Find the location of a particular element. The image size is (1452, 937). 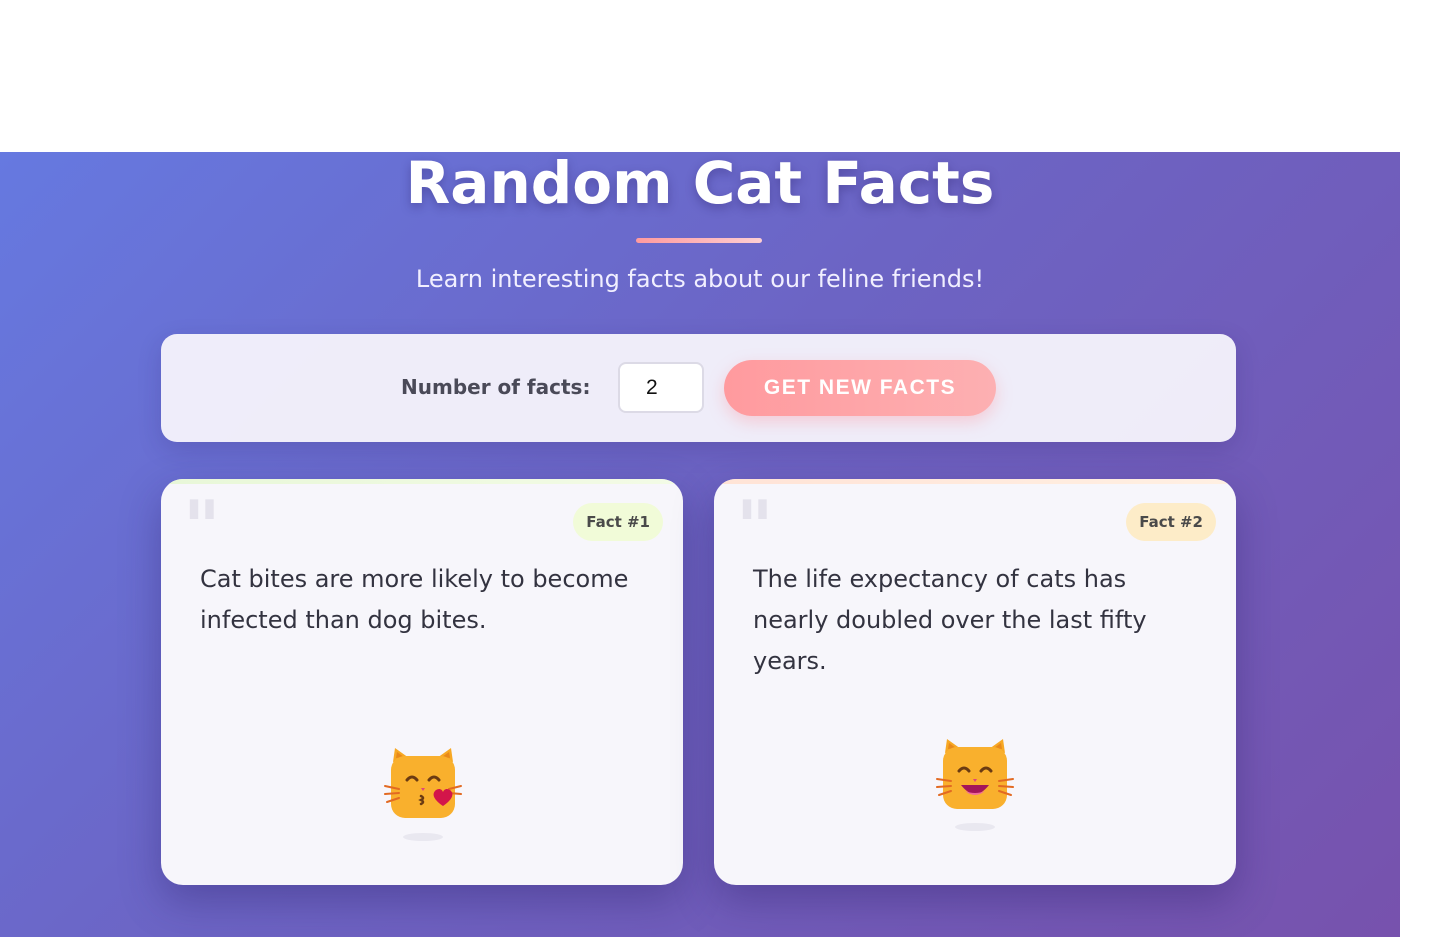

get-new-facts-button: GET NEW FACTS is located at coordinates (860, 388).